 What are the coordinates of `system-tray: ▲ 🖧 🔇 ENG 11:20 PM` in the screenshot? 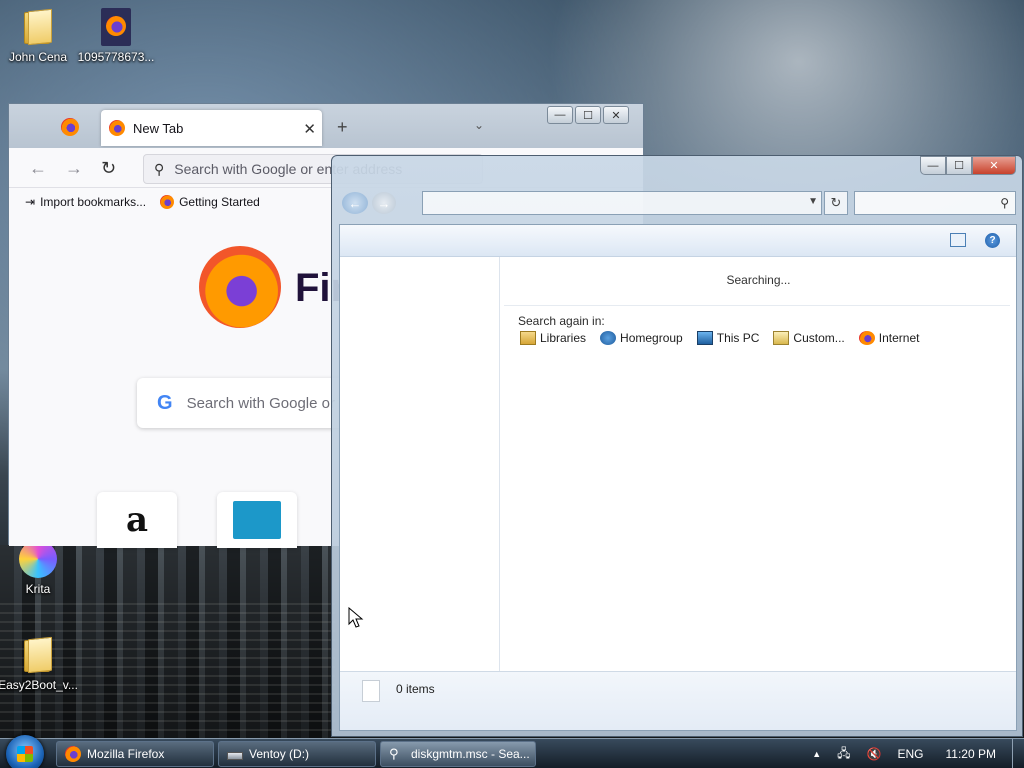 It's located at (914, 753).